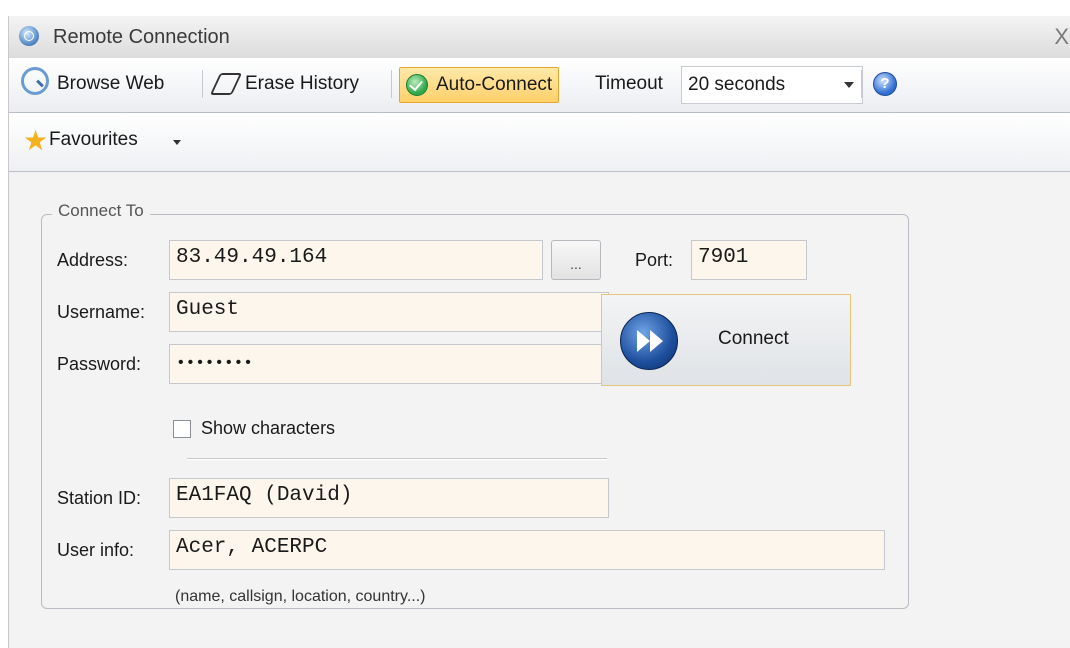 This screenshot has height=648, width=1070. Describe the element at coordinates (226, 84) in the screenshot. I see `eraser-icon` at that location.